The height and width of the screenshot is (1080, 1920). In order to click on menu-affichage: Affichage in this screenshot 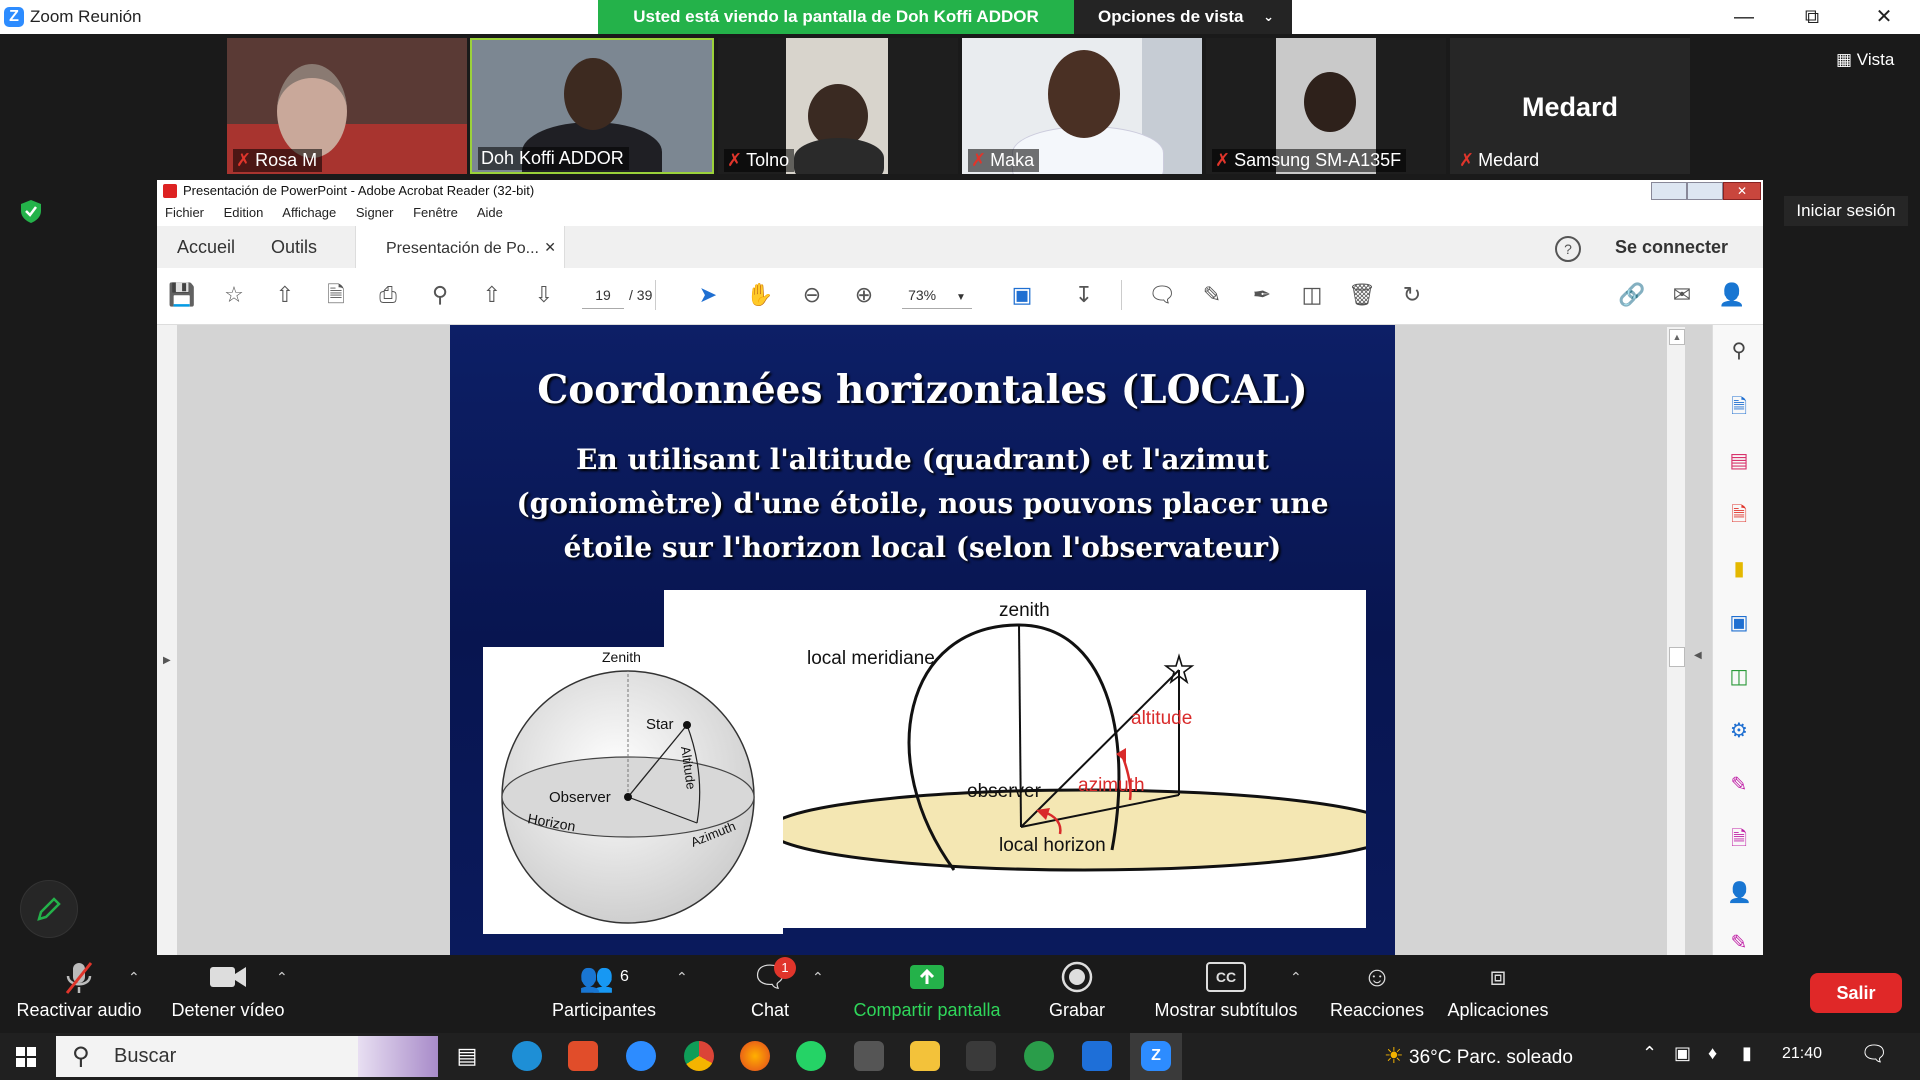, I will do `click(309, 212)`.